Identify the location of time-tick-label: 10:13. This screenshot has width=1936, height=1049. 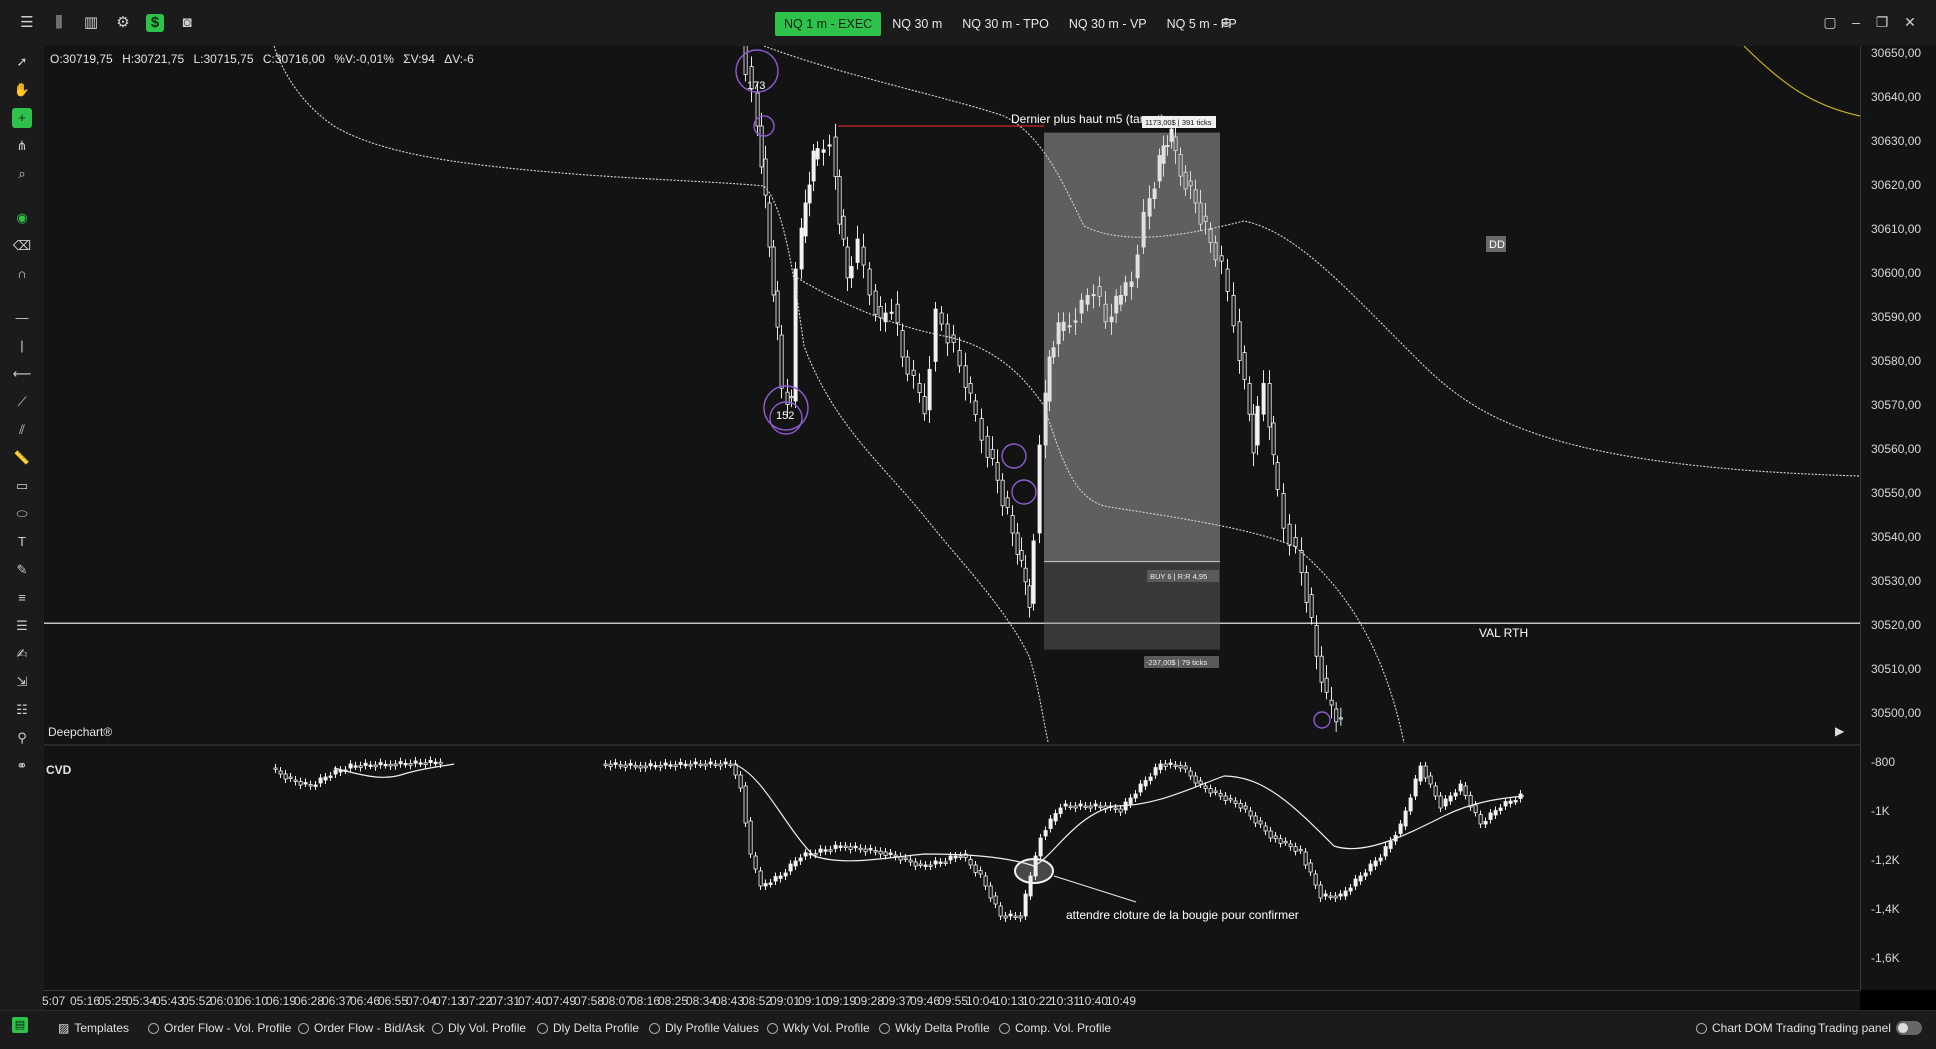
(1009, 1001).